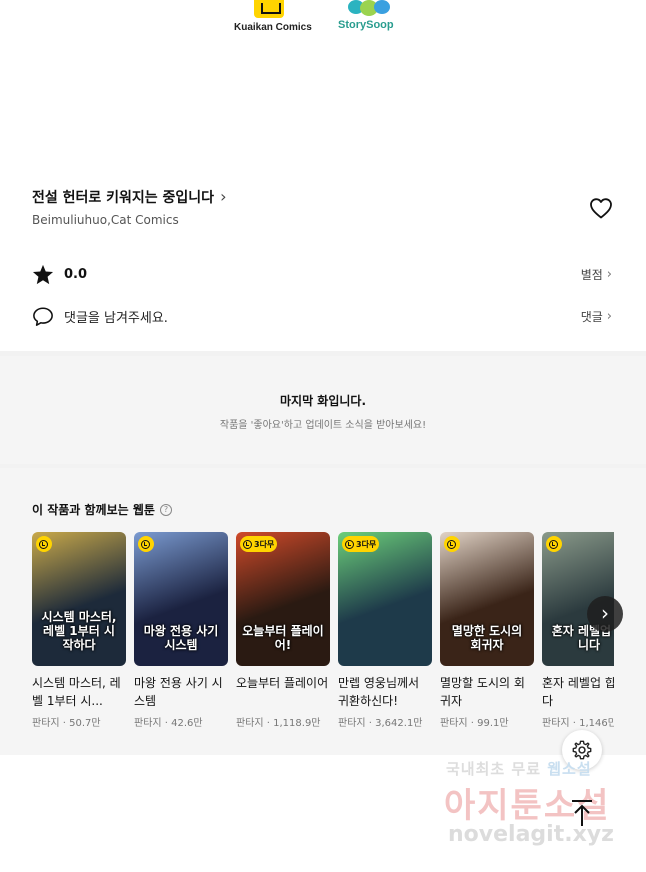 The image size is (646, 872). I want to click on thumbnail-title-art: 오늘부터 플레이어!, so click(283, 638).